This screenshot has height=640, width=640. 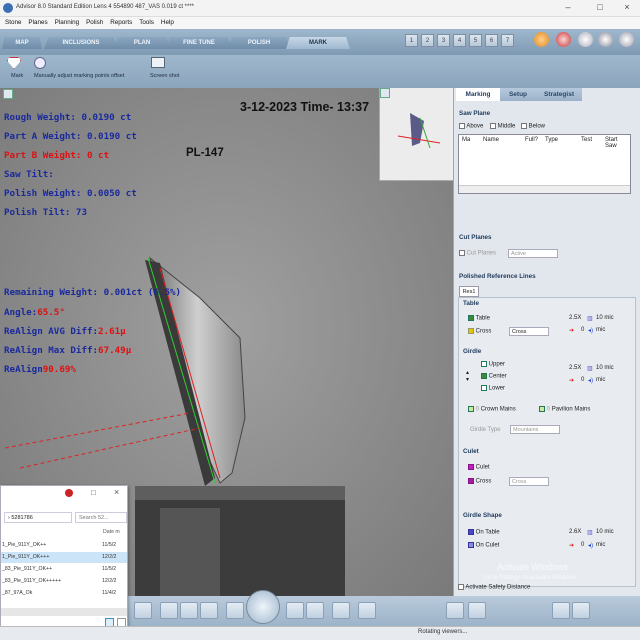 What do you see at coordinates (427, 40) in the screenshot?
I see `step-2-button: 2` at bounding box center [427, 40].